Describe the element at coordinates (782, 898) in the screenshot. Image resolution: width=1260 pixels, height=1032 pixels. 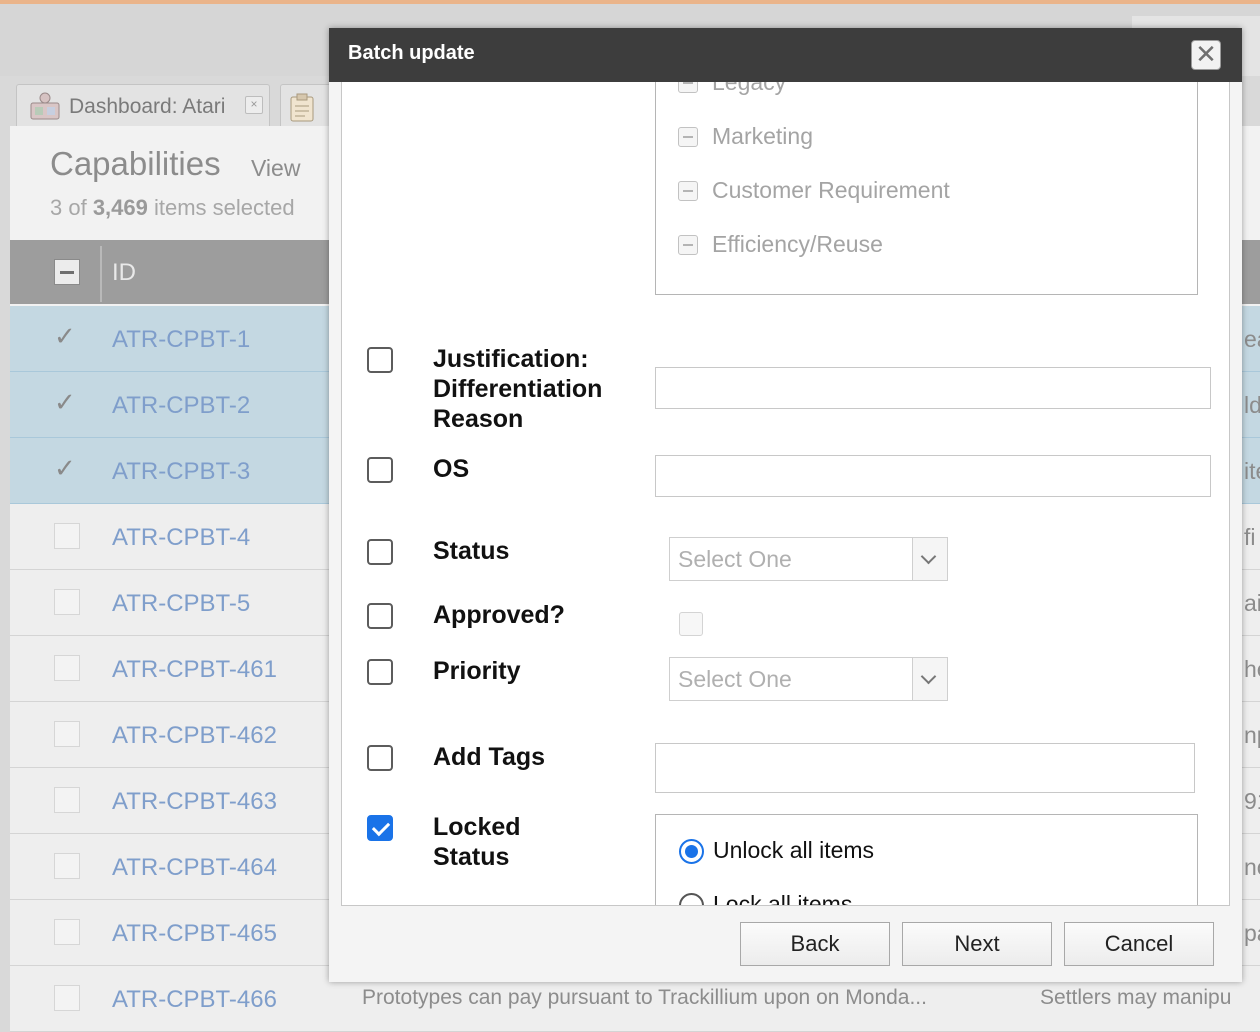
I see `lock-radio-label: Lock all items` at that location.